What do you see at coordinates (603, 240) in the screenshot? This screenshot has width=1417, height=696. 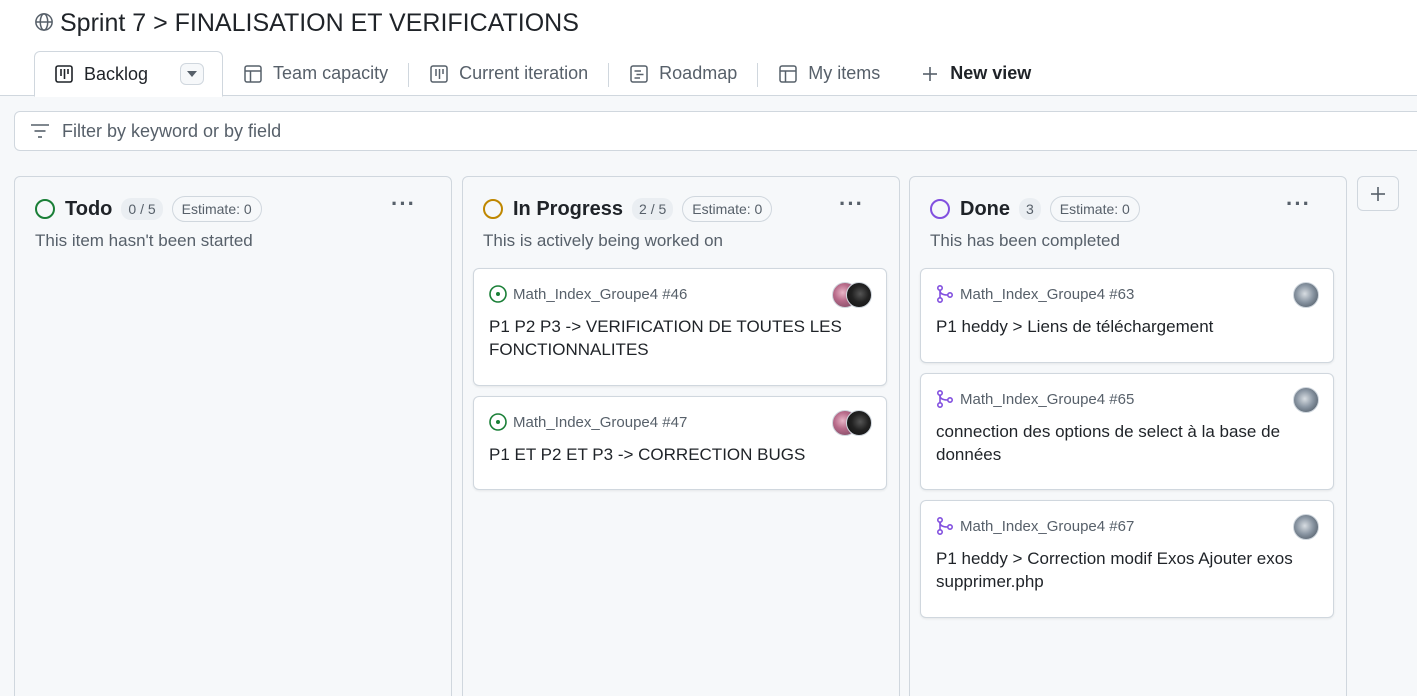 I see `column-description: This is actively being worked on` at bounding box center [603, 240].